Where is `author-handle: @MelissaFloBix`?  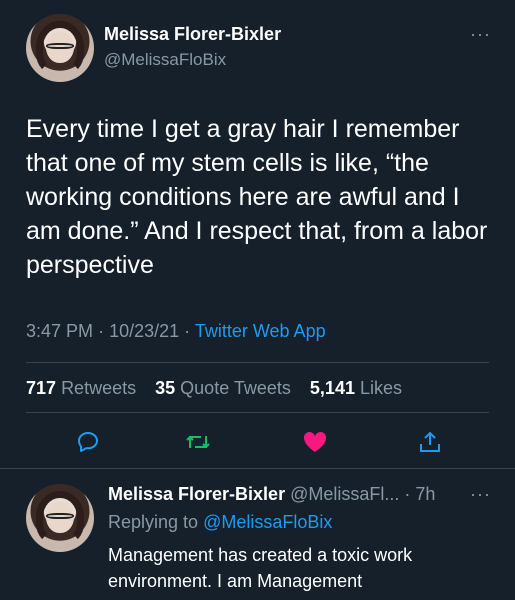 author-handle: @MelissaFloBix is located at coordinates (165, 60).